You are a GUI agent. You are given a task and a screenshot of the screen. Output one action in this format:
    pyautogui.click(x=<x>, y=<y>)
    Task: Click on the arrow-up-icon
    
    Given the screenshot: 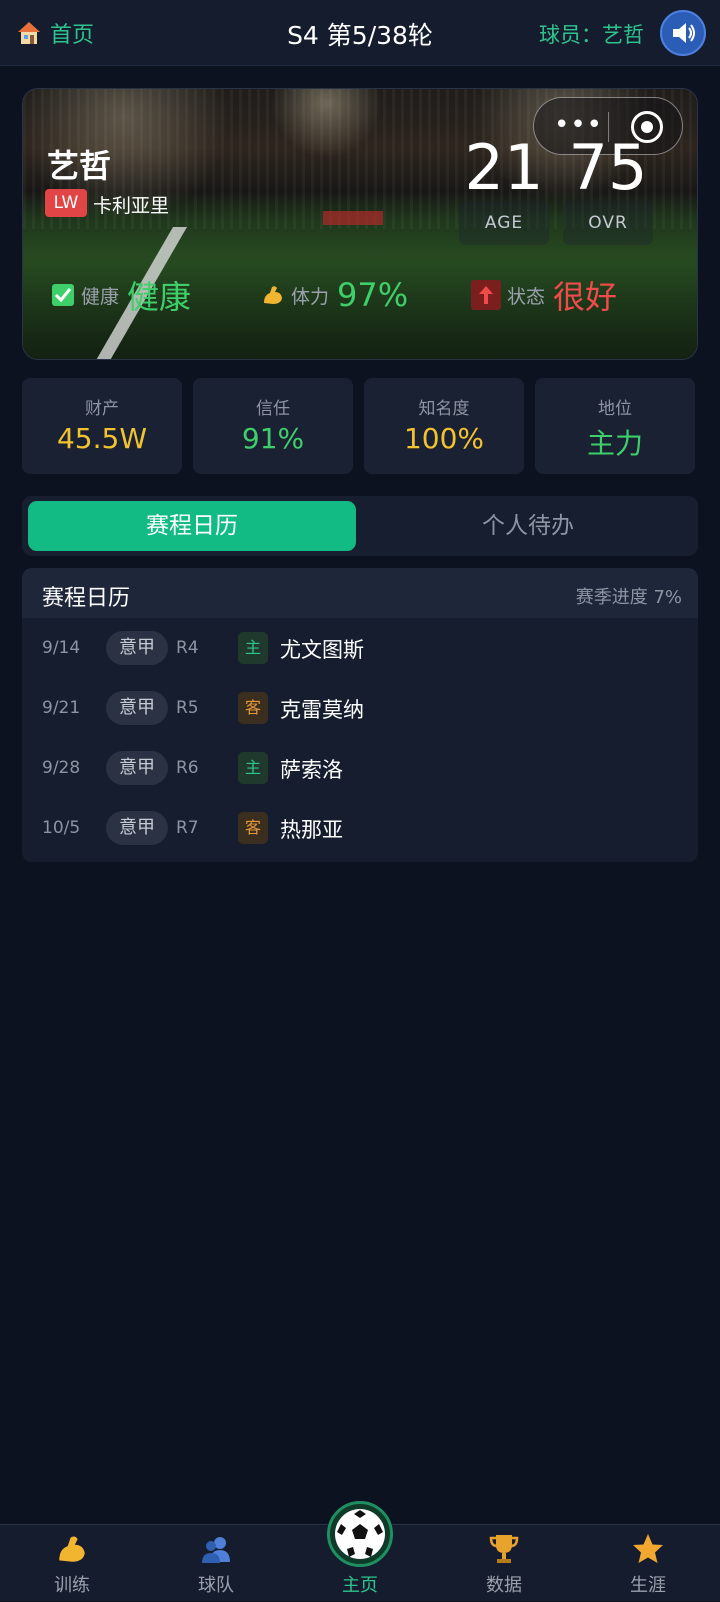 What is the action you would take?
    pyautogui.click(x=486, y=295)
    